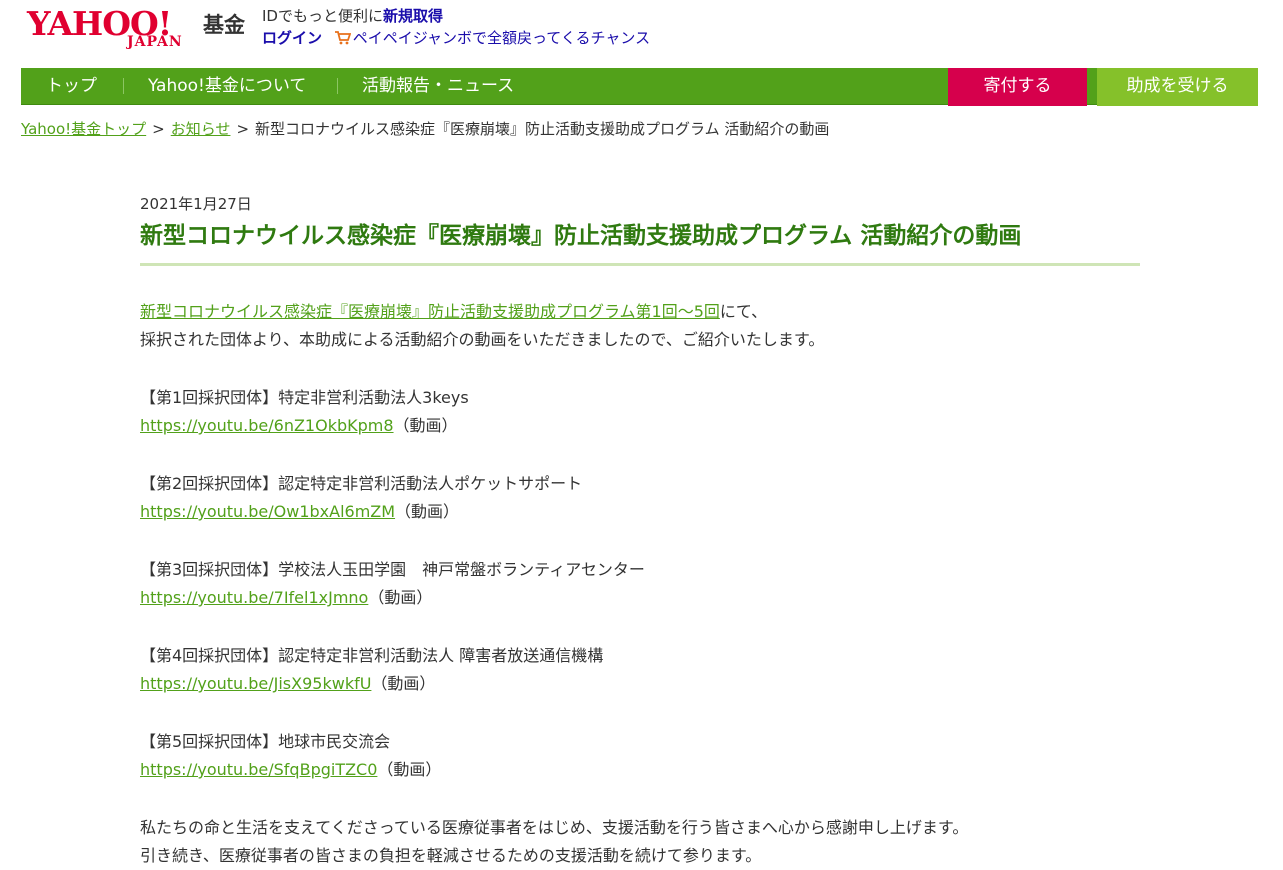  Describe the element at coordinates (201, 129) in the screenshot. I see `breadcrumb-news-link: お知らせ` at that location.